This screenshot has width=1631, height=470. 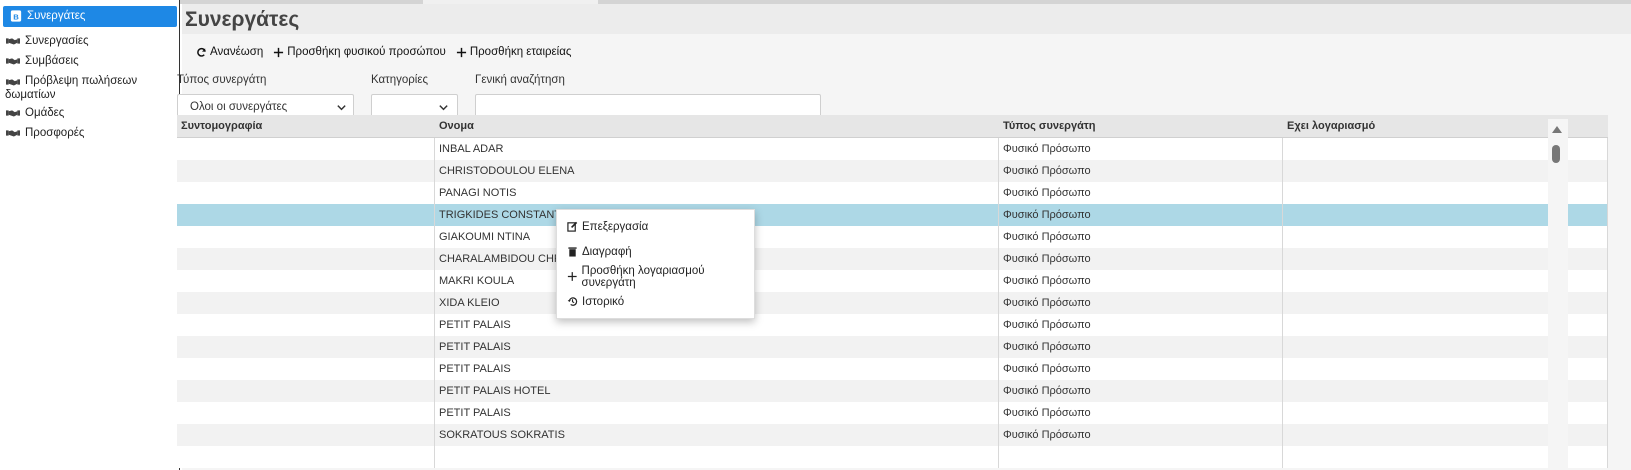 What do you see at coordinates (603, 301) in the screenshot?
I see `menu-item-label: Ιστορικό` at bounding box center [603, 301].